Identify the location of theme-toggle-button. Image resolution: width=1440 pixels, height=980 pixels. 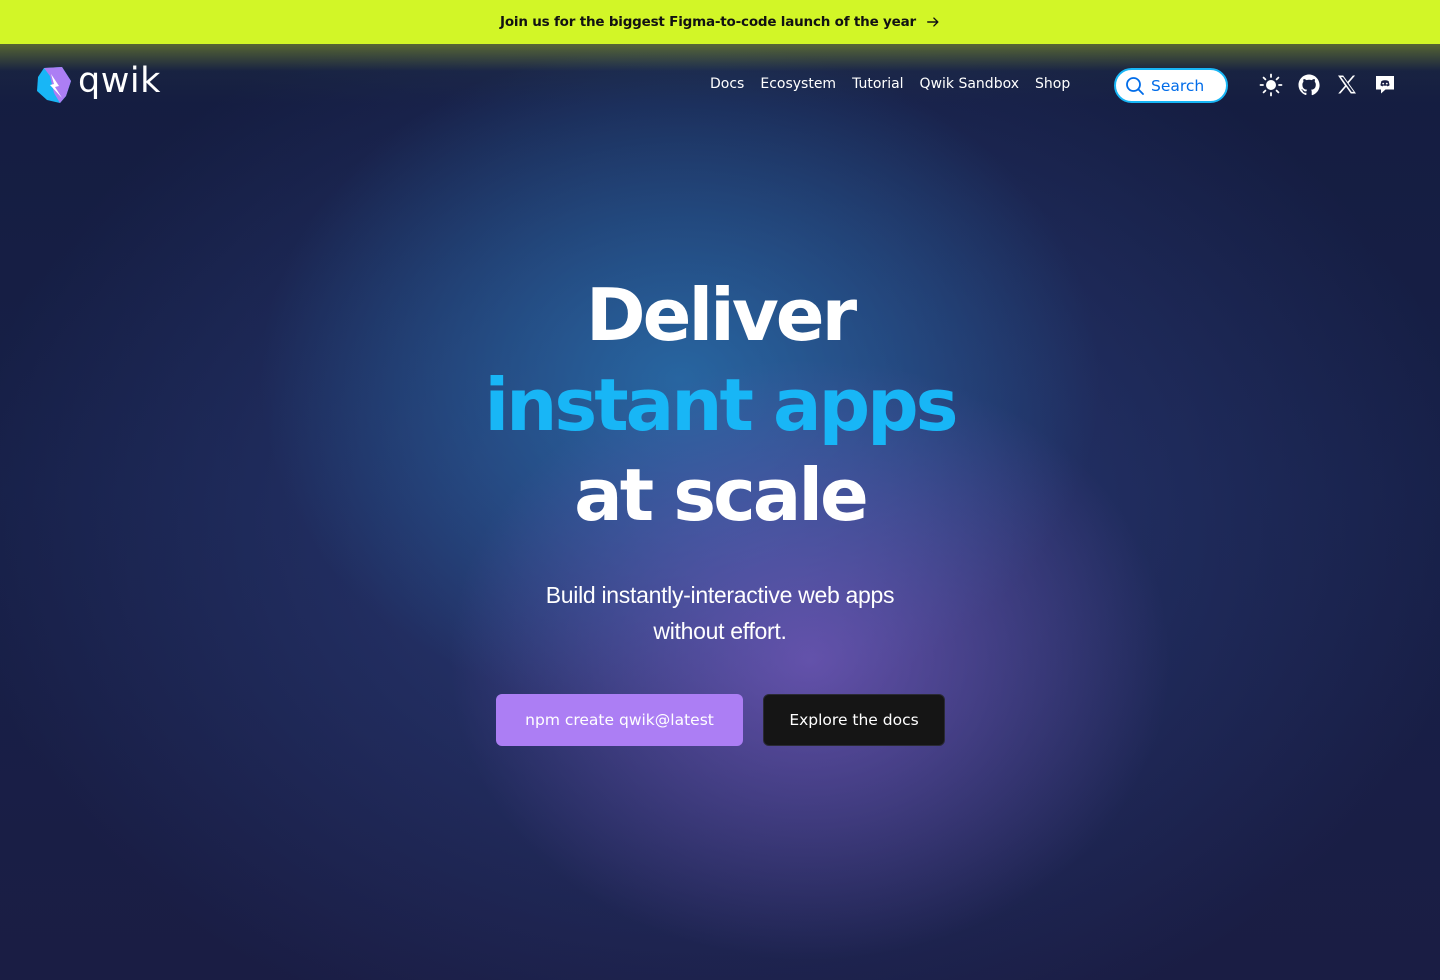
(1271, 85).